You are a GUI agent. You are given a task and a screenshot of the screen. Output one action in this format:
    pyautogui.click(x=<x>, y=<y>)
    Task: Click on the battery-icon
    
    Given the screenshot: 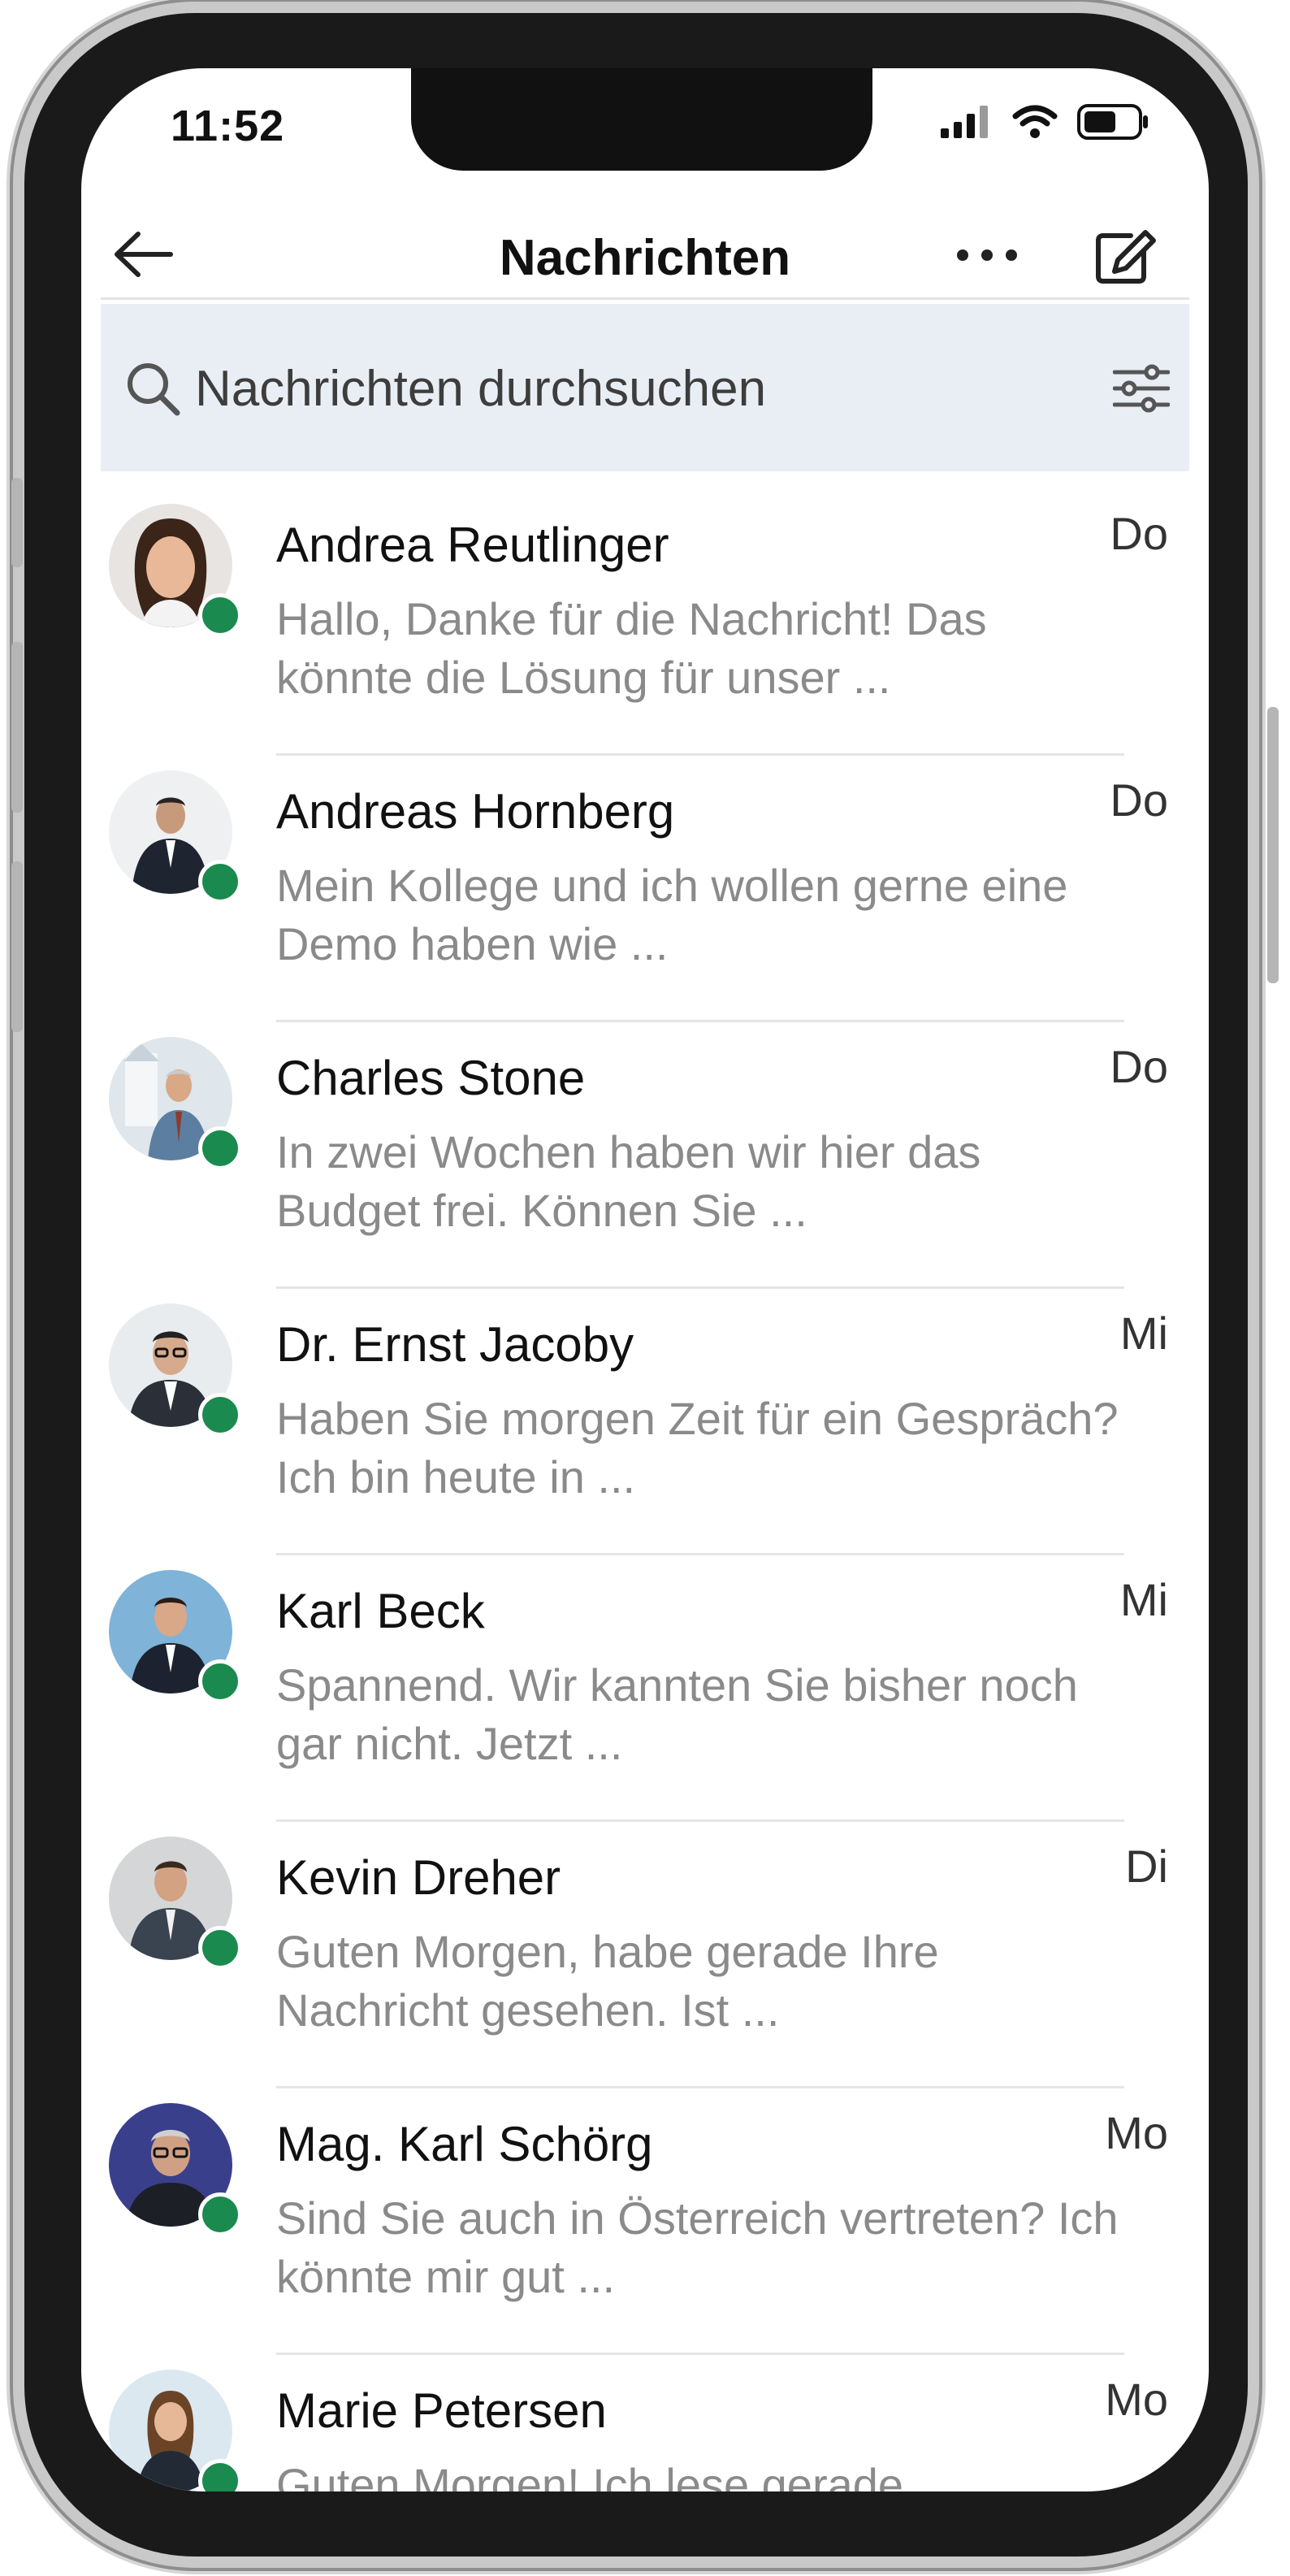 What is the action you would take?
    pyautogui.click(x=1112, y=122)
    